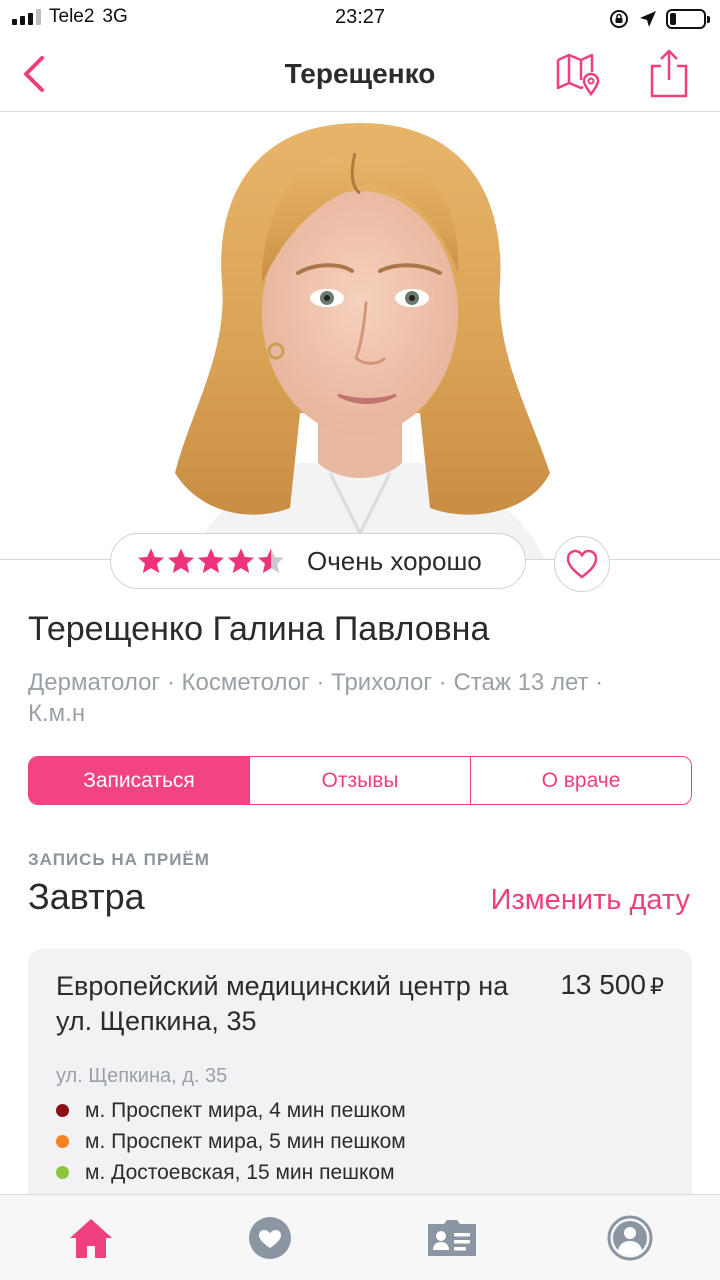 The image size is (720, 1280). Describe the element at coordinates (119, 859) in the screenshot. I see `booking-caption: ЗАПИСЬ НА ПРИЁМ` at that location.